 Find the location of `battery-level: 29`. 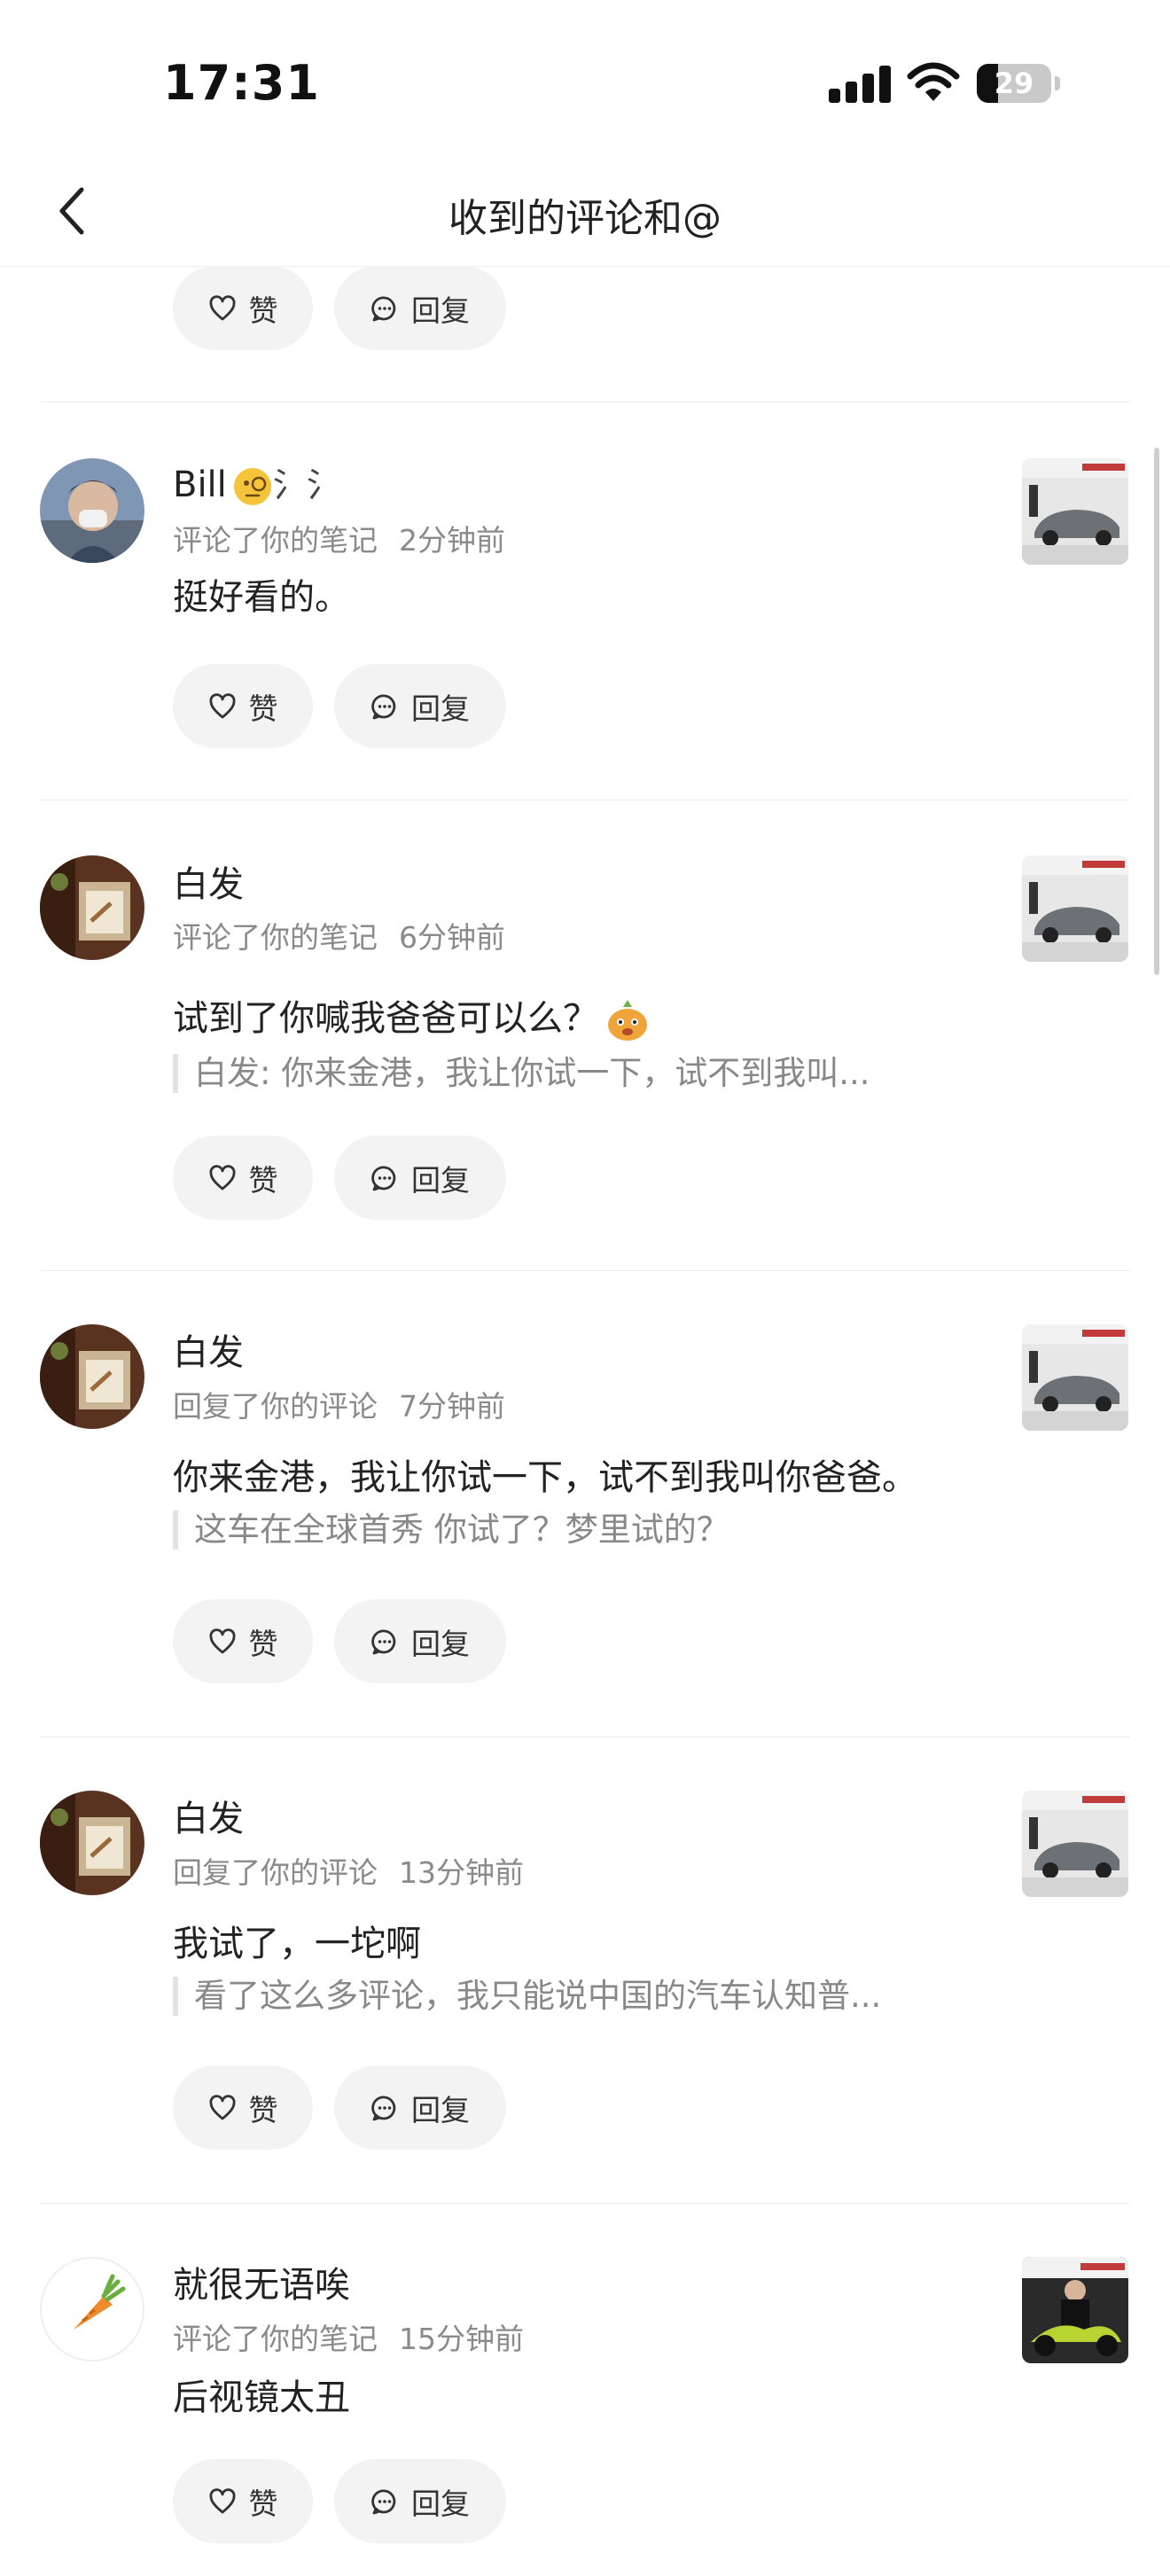

battery-level: 29 is located at coordinates (1014, 83).